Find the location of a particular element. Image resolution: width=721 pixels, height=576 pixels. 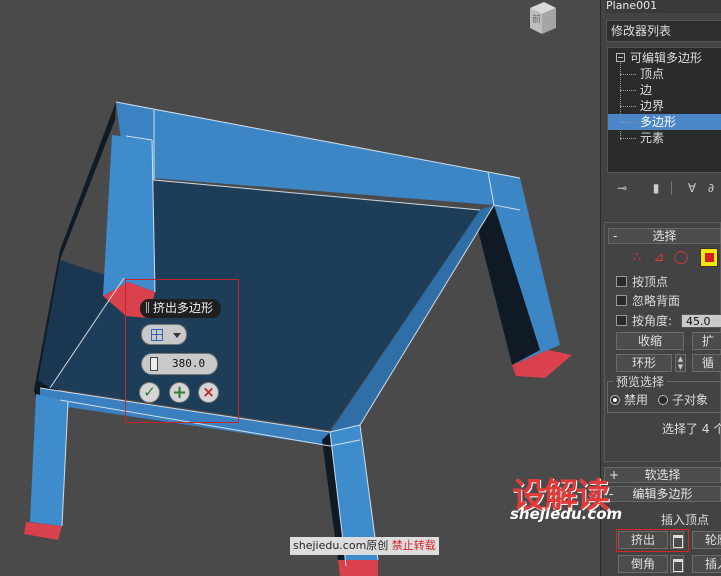

angle-value-field: 45.0 is located at coordinates (701, 321).